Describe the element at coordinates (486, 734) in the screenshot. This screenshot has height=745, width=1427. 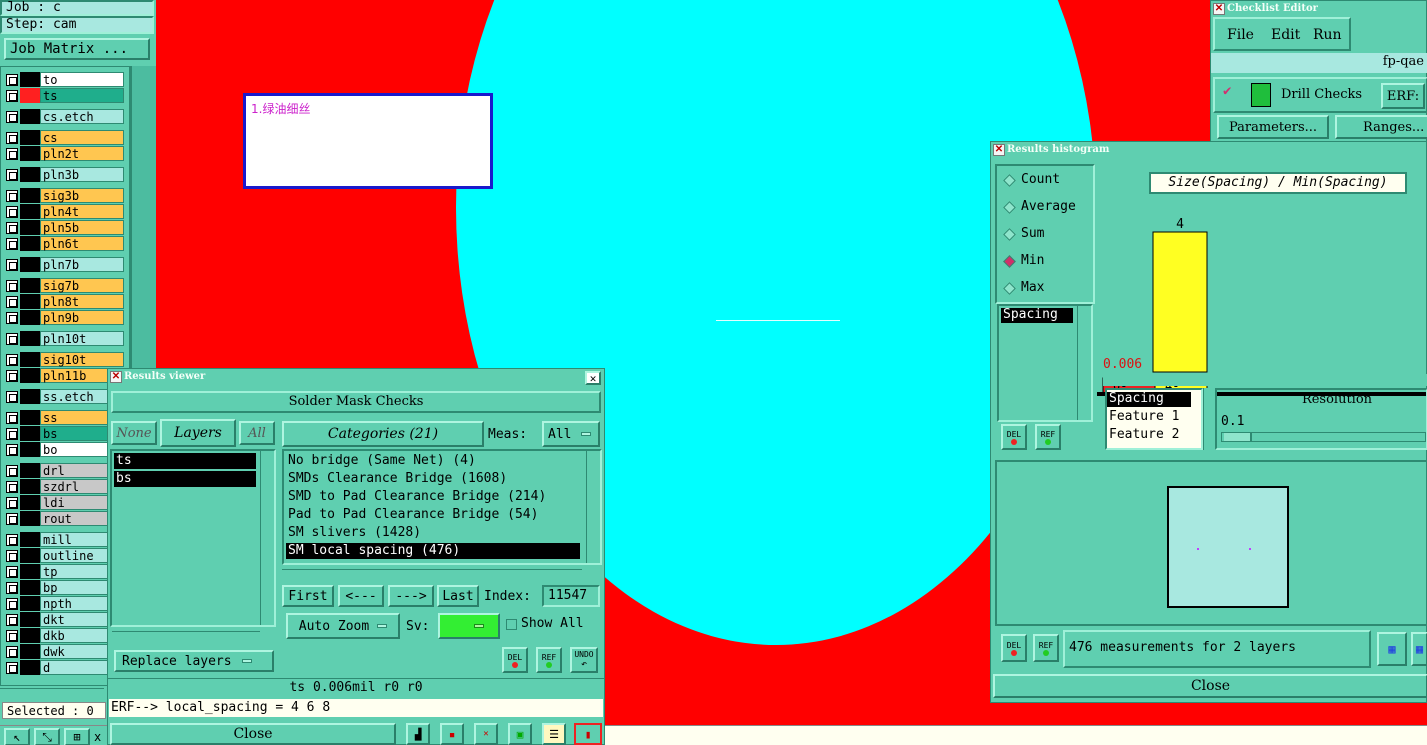
I see `tool-icon-3: ✕` at that location.